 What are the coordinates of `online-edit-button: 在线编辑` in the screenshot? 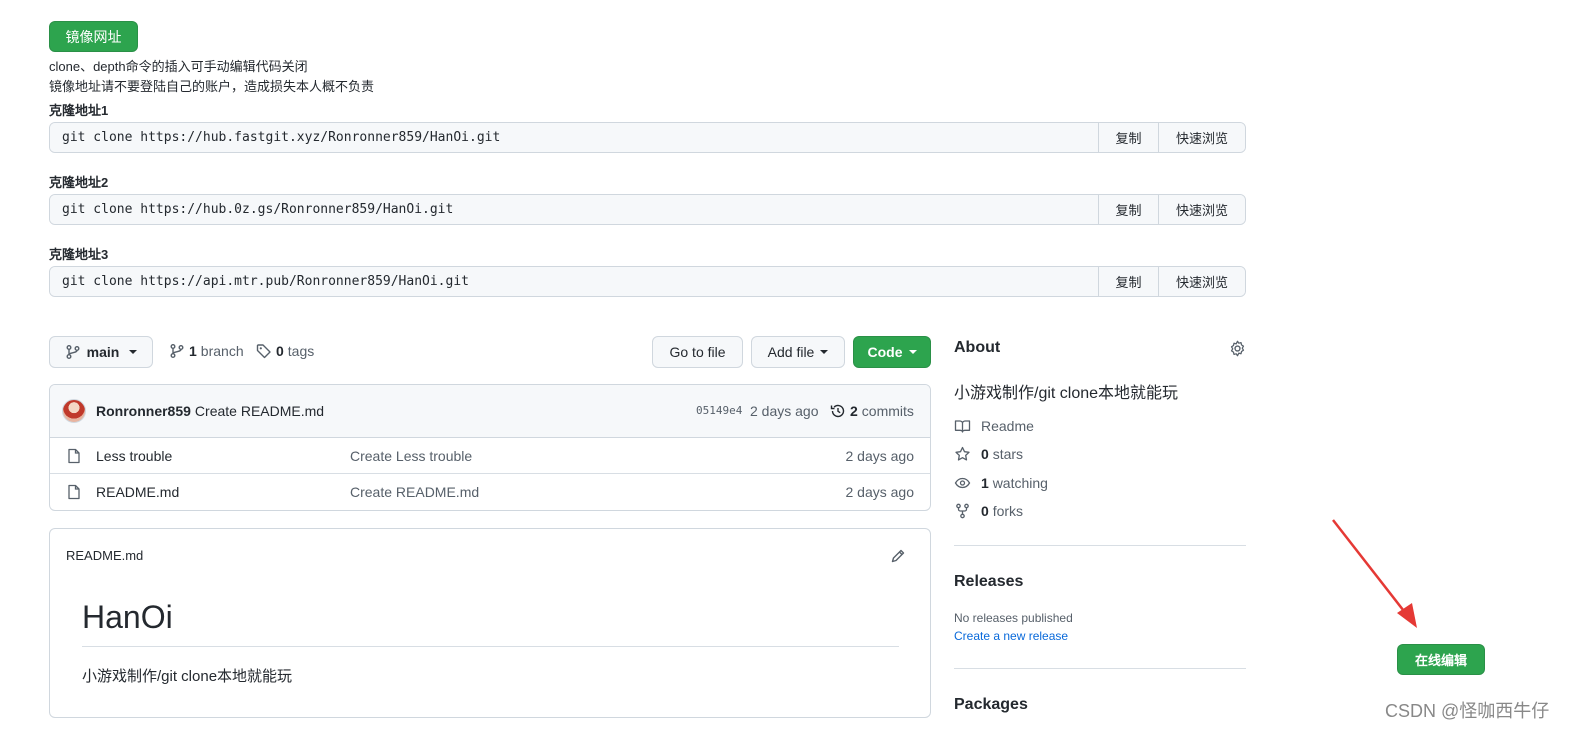 It's located at (1441, 659).